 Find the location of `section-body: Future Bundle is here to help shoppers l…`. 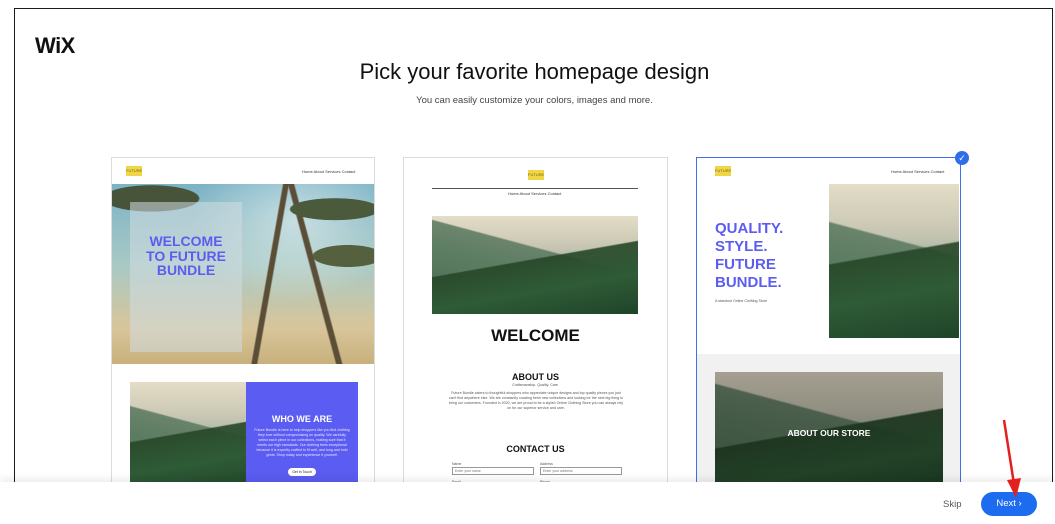

section-body: Future Bundle is here to help shoppers l… is located at coordinates (302, 443).